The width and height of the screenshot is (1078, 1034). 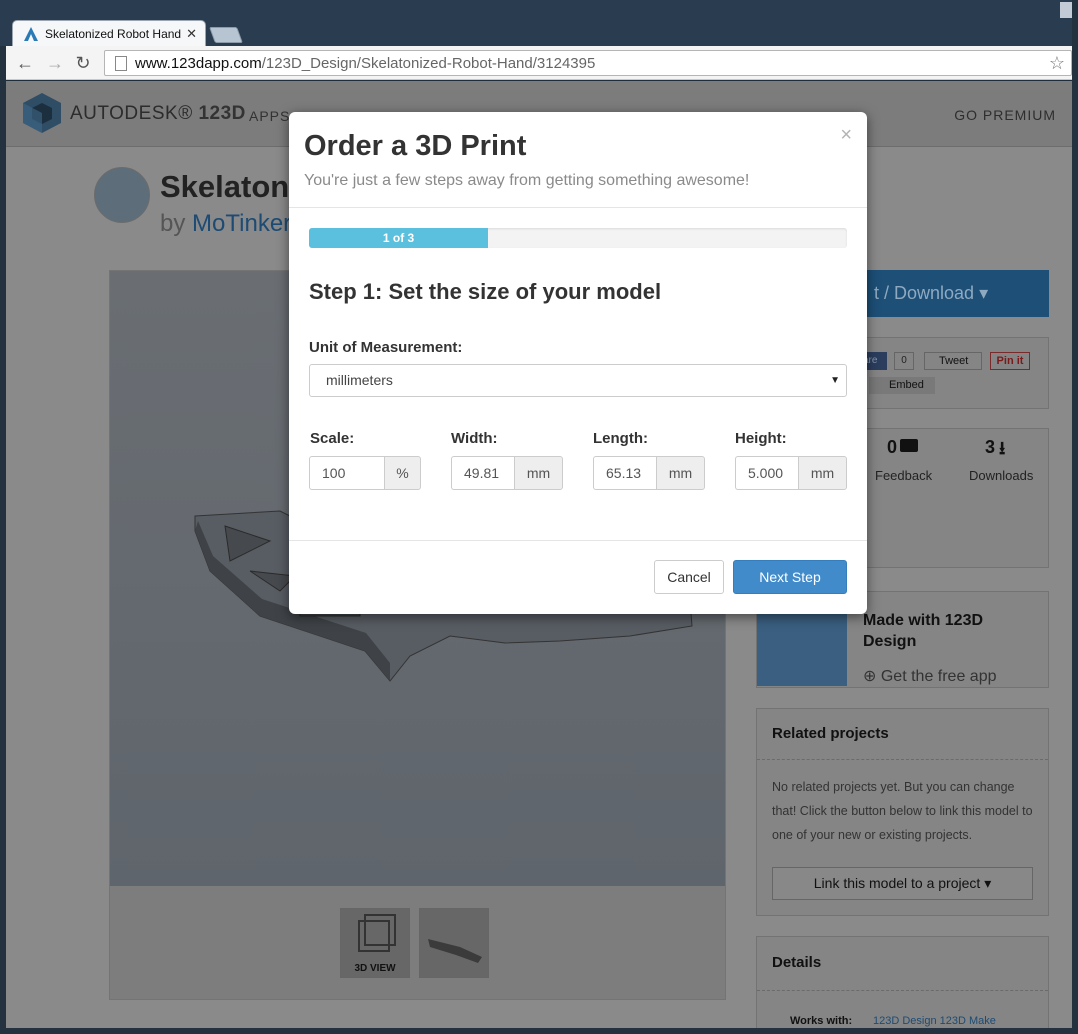 What do you see at coordinates (1001, 475) in the screenshot?
I see `downloads-label: Downloads` at bounding box center [1001, 475].